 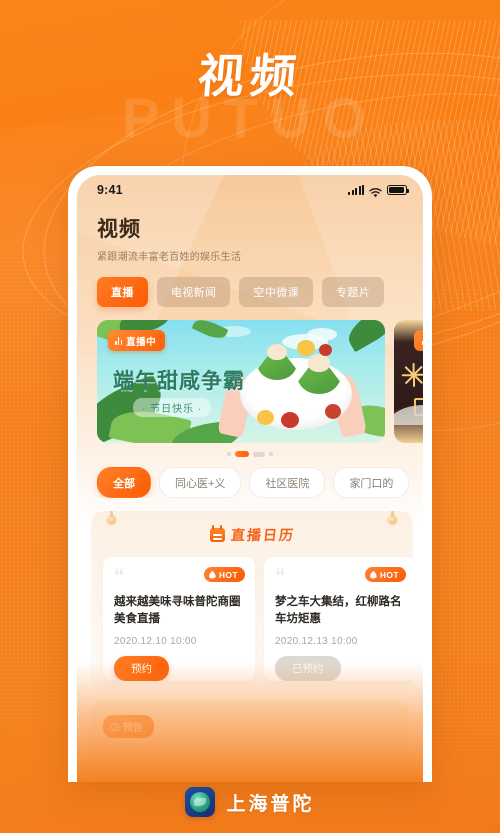 What do you see at coordinates (322, 334) in the screenshot?
I see `banner-cloud` at bounding box center [322, 334].